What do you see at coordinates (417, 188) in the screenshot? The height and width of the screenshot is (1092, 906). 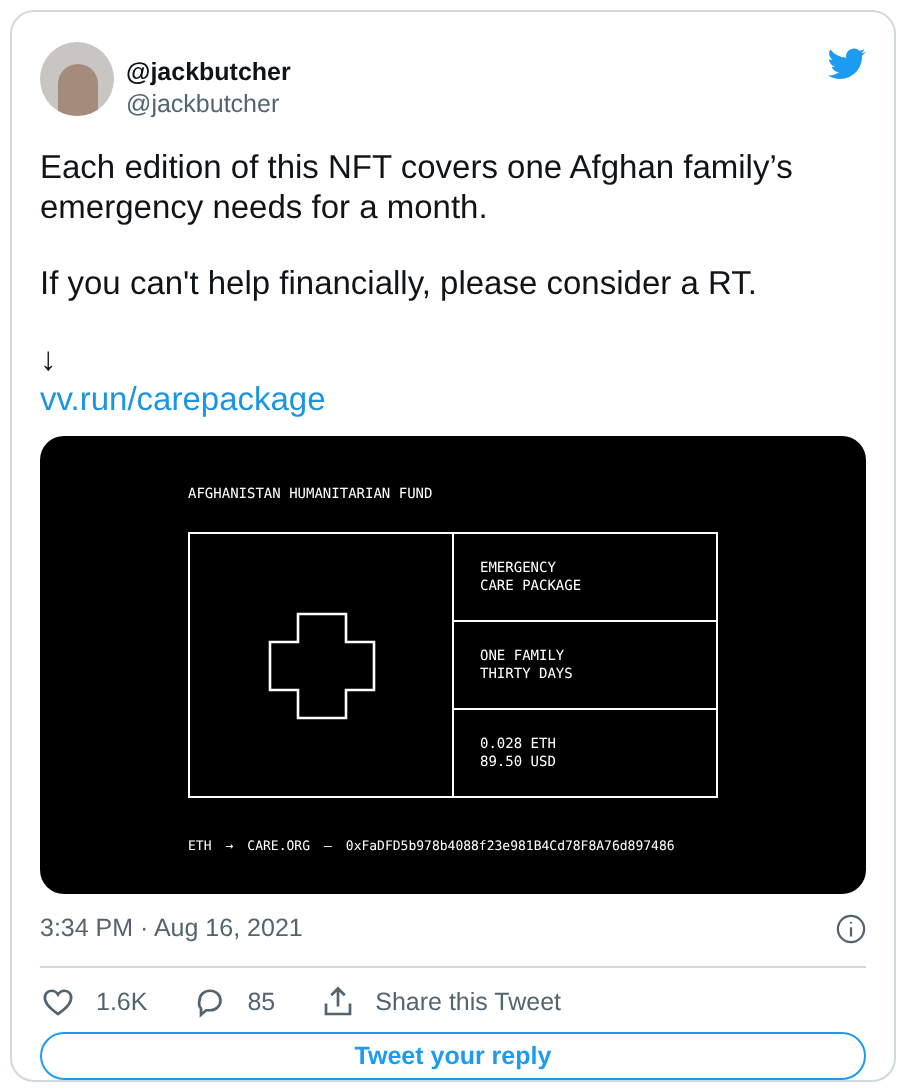 I see `tweet-text: Each edition of this NFT covers one Afghan family’s emergency needs for a month.` at bounding box center [417, 188].